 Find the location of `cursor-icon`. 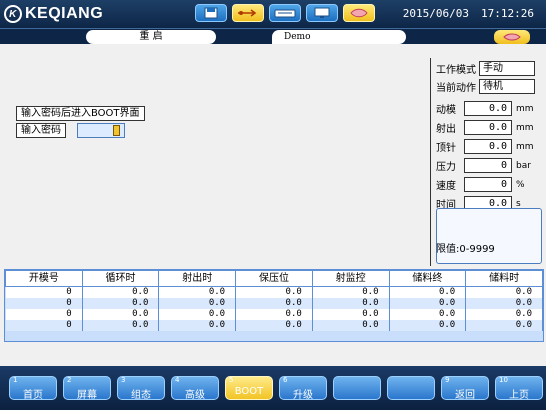

cursor-icon is located at coordinates (116, 130).